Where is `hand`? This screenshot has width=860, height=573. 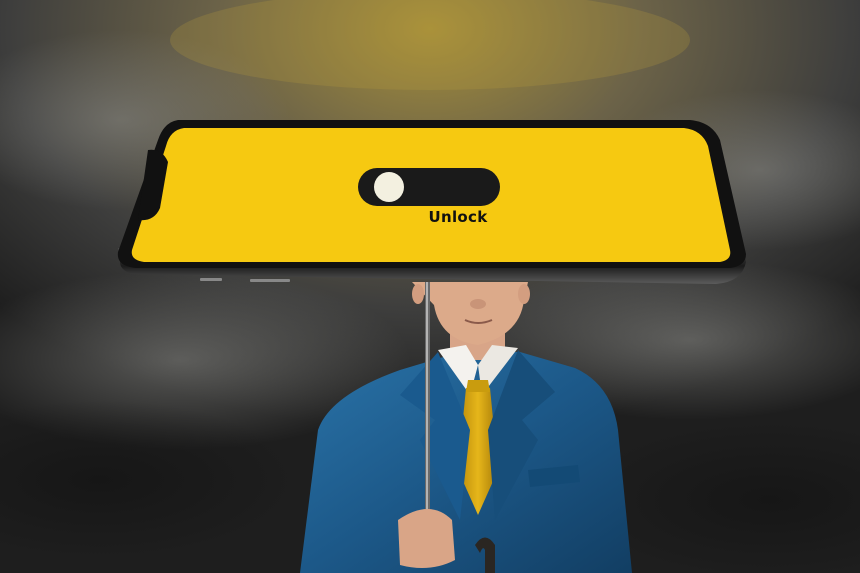
hand is located at coordinates (426, 539).